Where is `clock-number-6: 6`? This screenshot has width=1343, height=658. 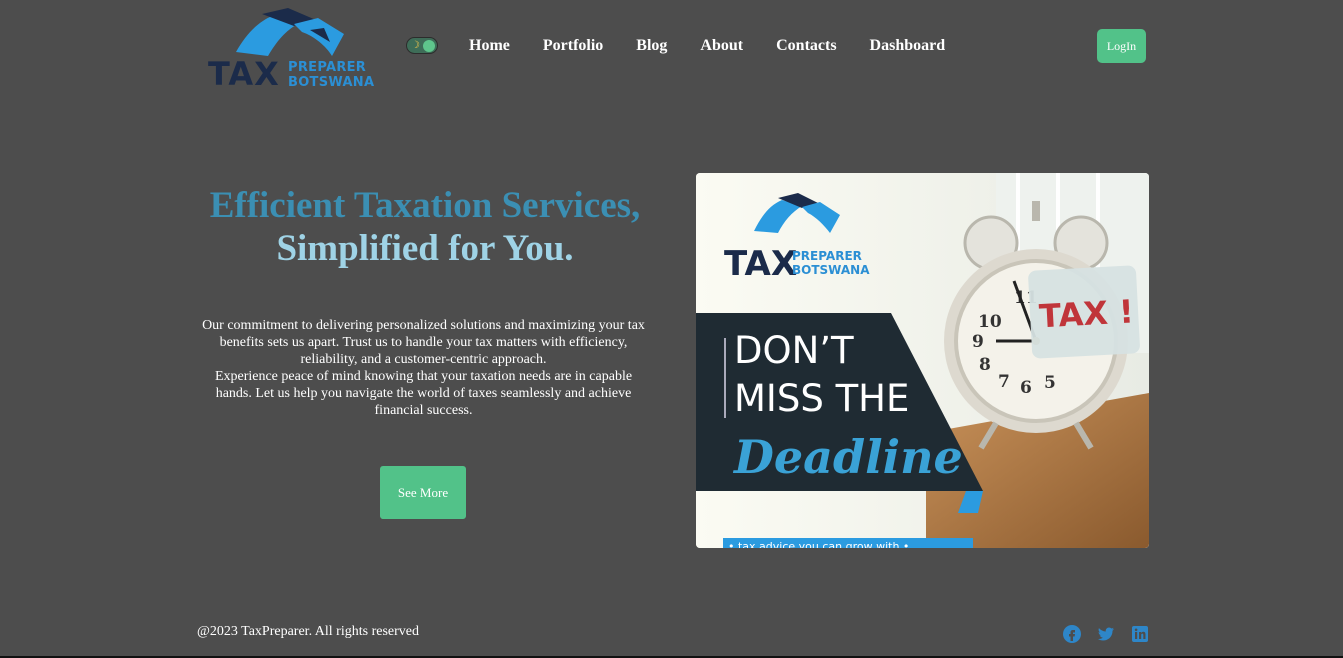
clock-number-6: 6 is located at coordinates (1026, 388).